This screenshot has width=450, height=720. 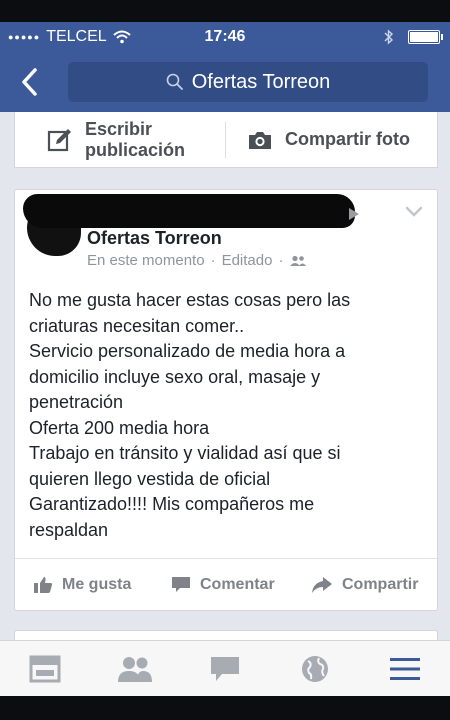 What do you see at coordinates (174, 81) in the screenshot?
I see `search-icon` at bounding box center [174, 81].